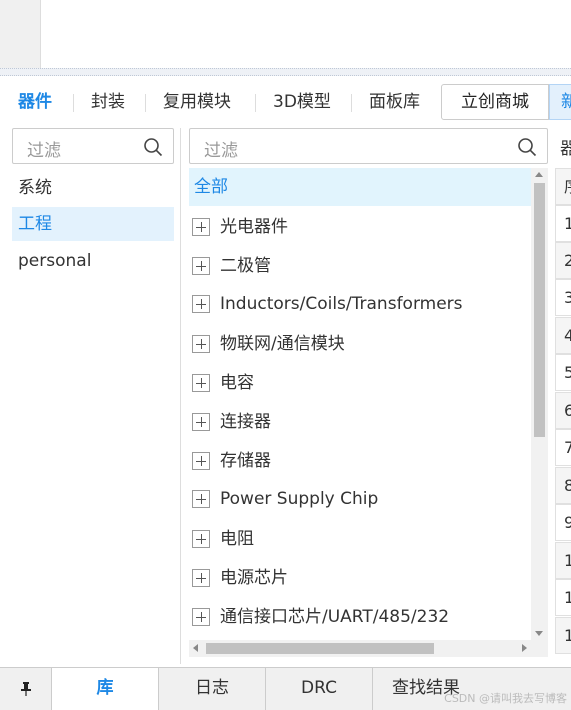 The height and width of the screenshot is (710, 571). I want to click on library-item-project: 工程, so click(93, 224).